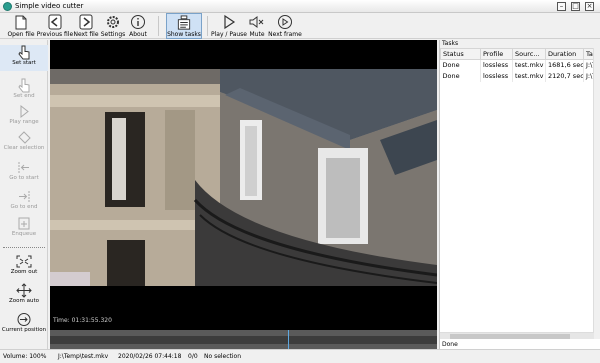  I want to click on tasks-header-row: Status Profile Sourc... Duration Tar, so click(518, 54).